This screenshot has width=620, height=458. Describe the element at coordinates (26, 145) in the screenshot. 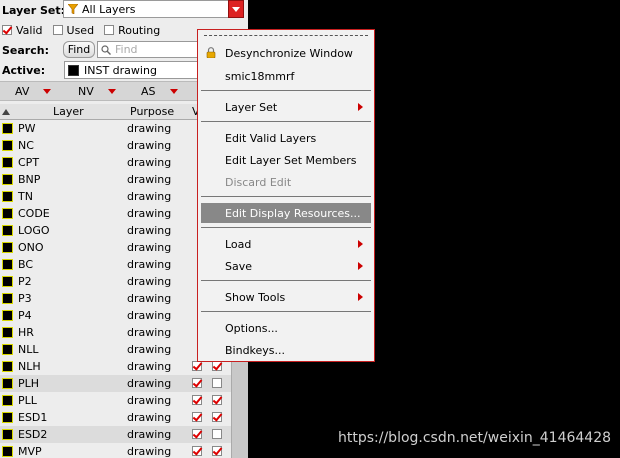

I see `layer-name: NC` at that location.